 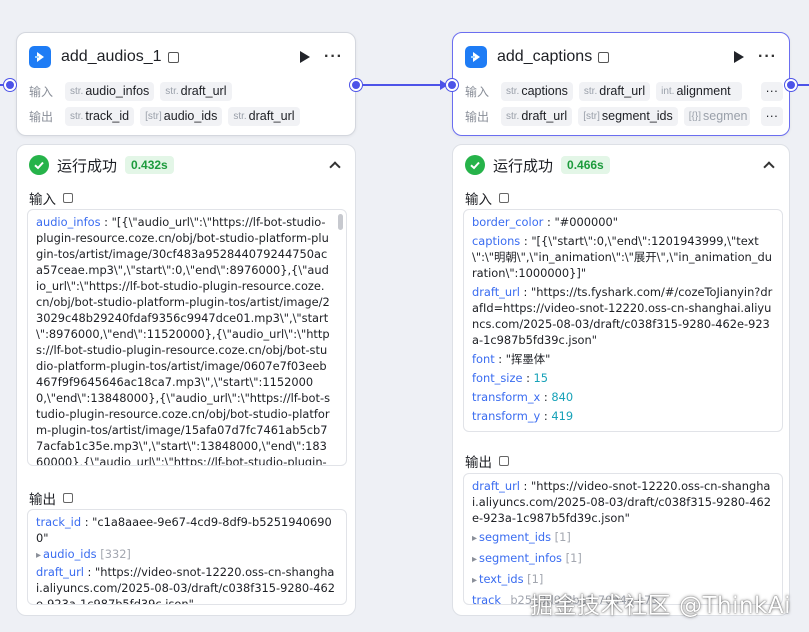 I want to click on result-time-badge: 0.466s, so click(x=585, y=165).